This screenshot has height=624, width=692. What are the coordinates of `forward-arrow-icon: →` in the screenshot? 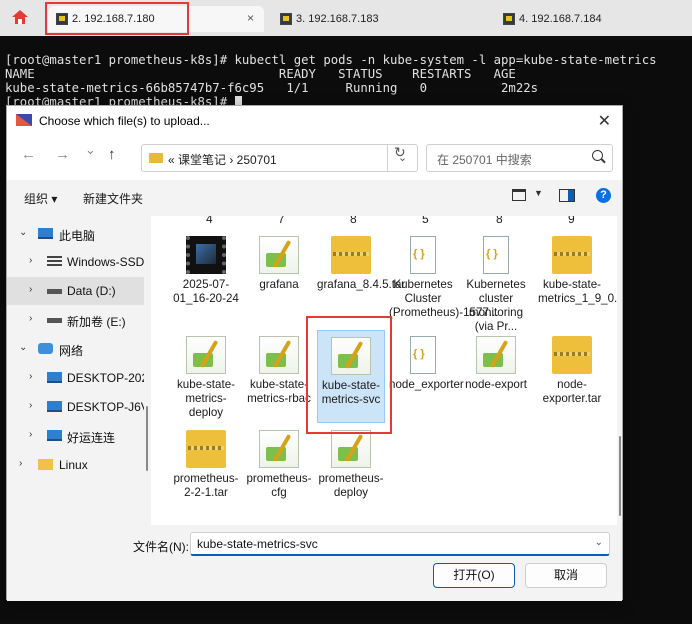 It's located at (62, 154).